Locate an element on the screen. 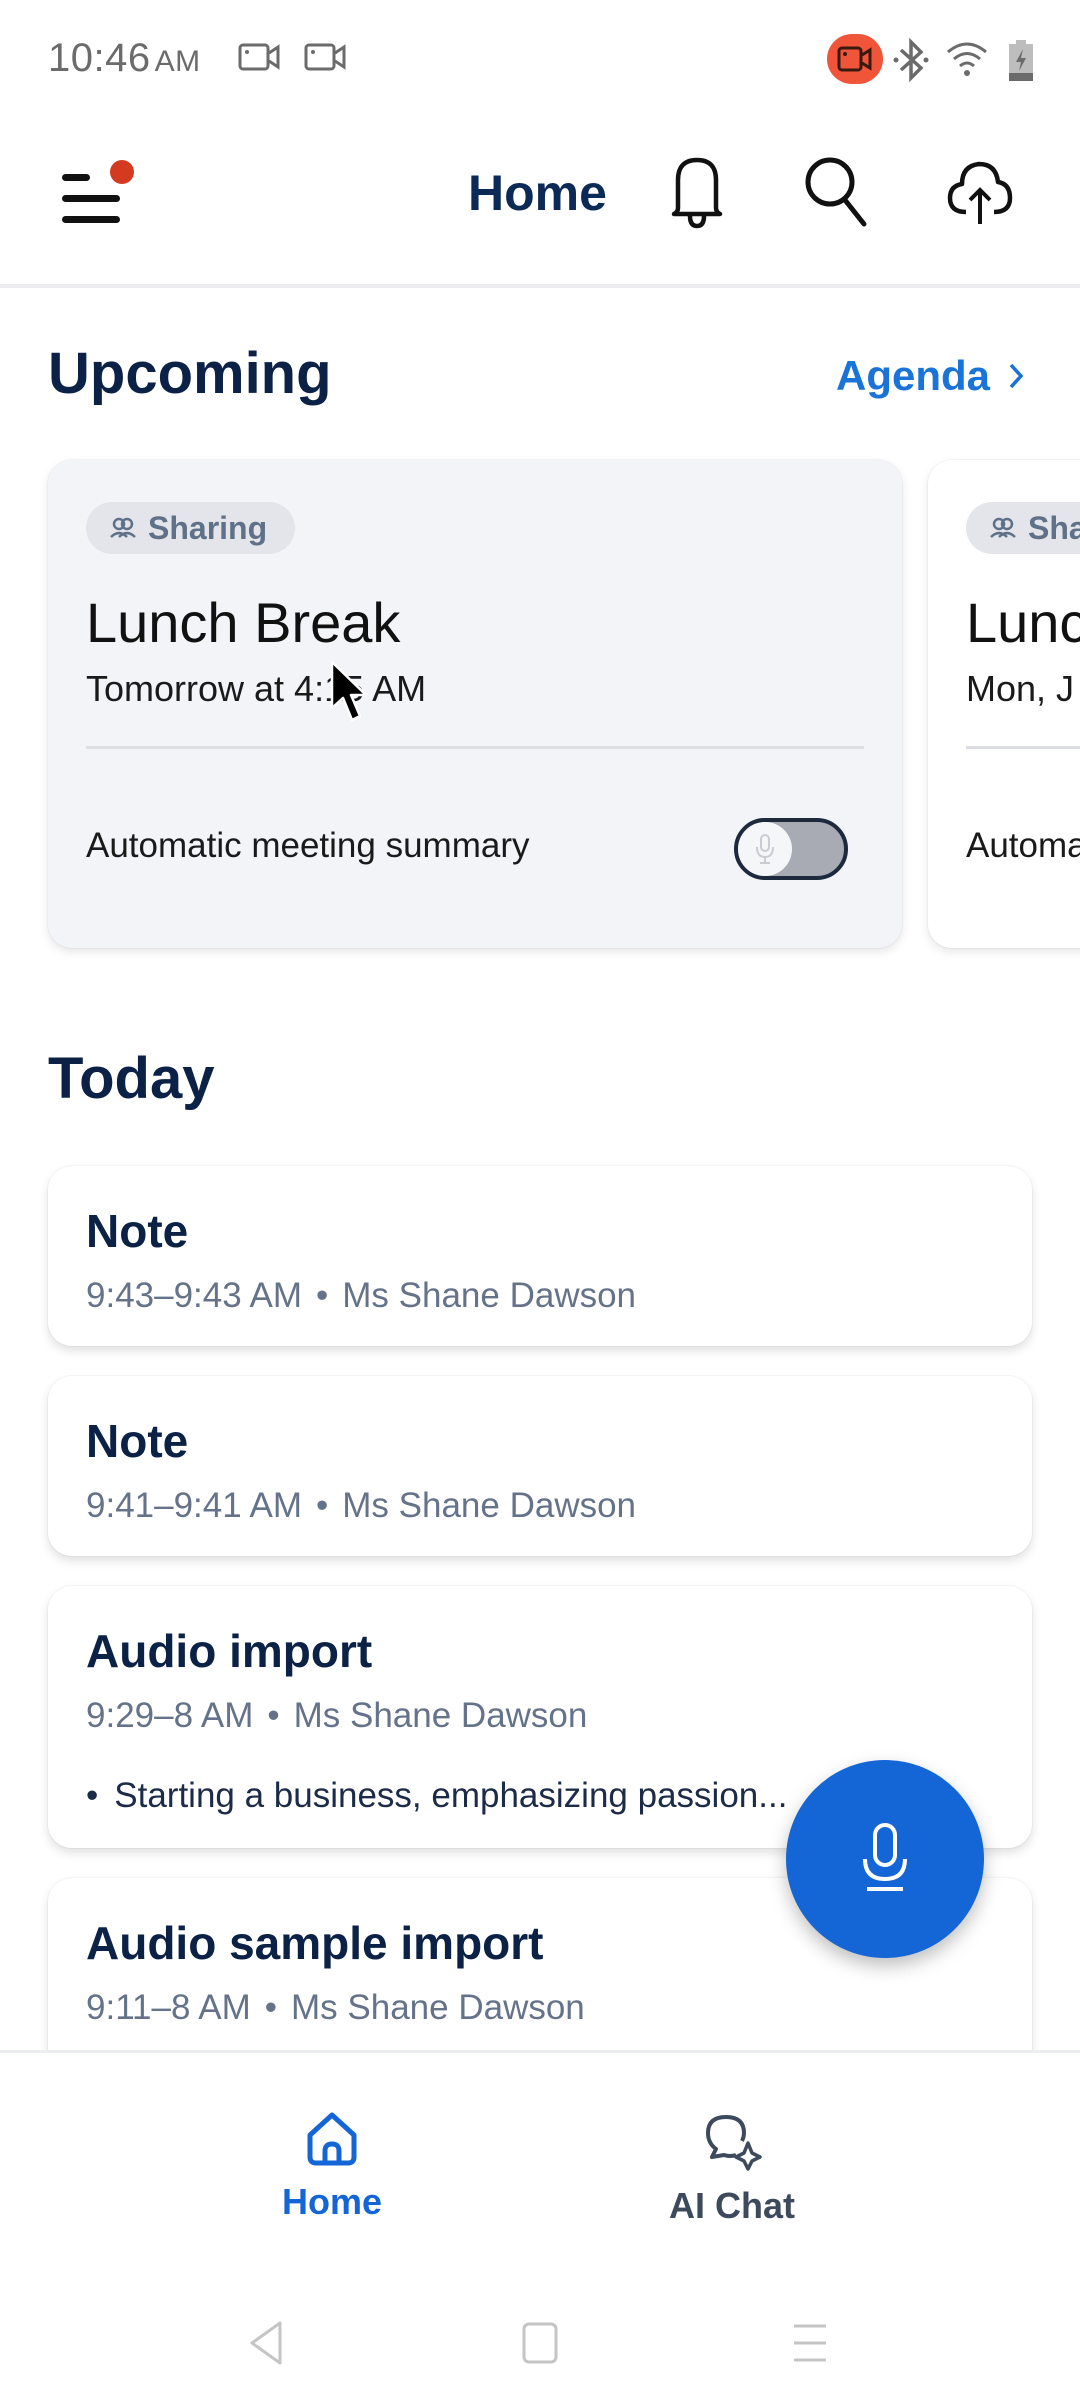  status-bar: 10:46 AM is located at coordinates (540, 60).